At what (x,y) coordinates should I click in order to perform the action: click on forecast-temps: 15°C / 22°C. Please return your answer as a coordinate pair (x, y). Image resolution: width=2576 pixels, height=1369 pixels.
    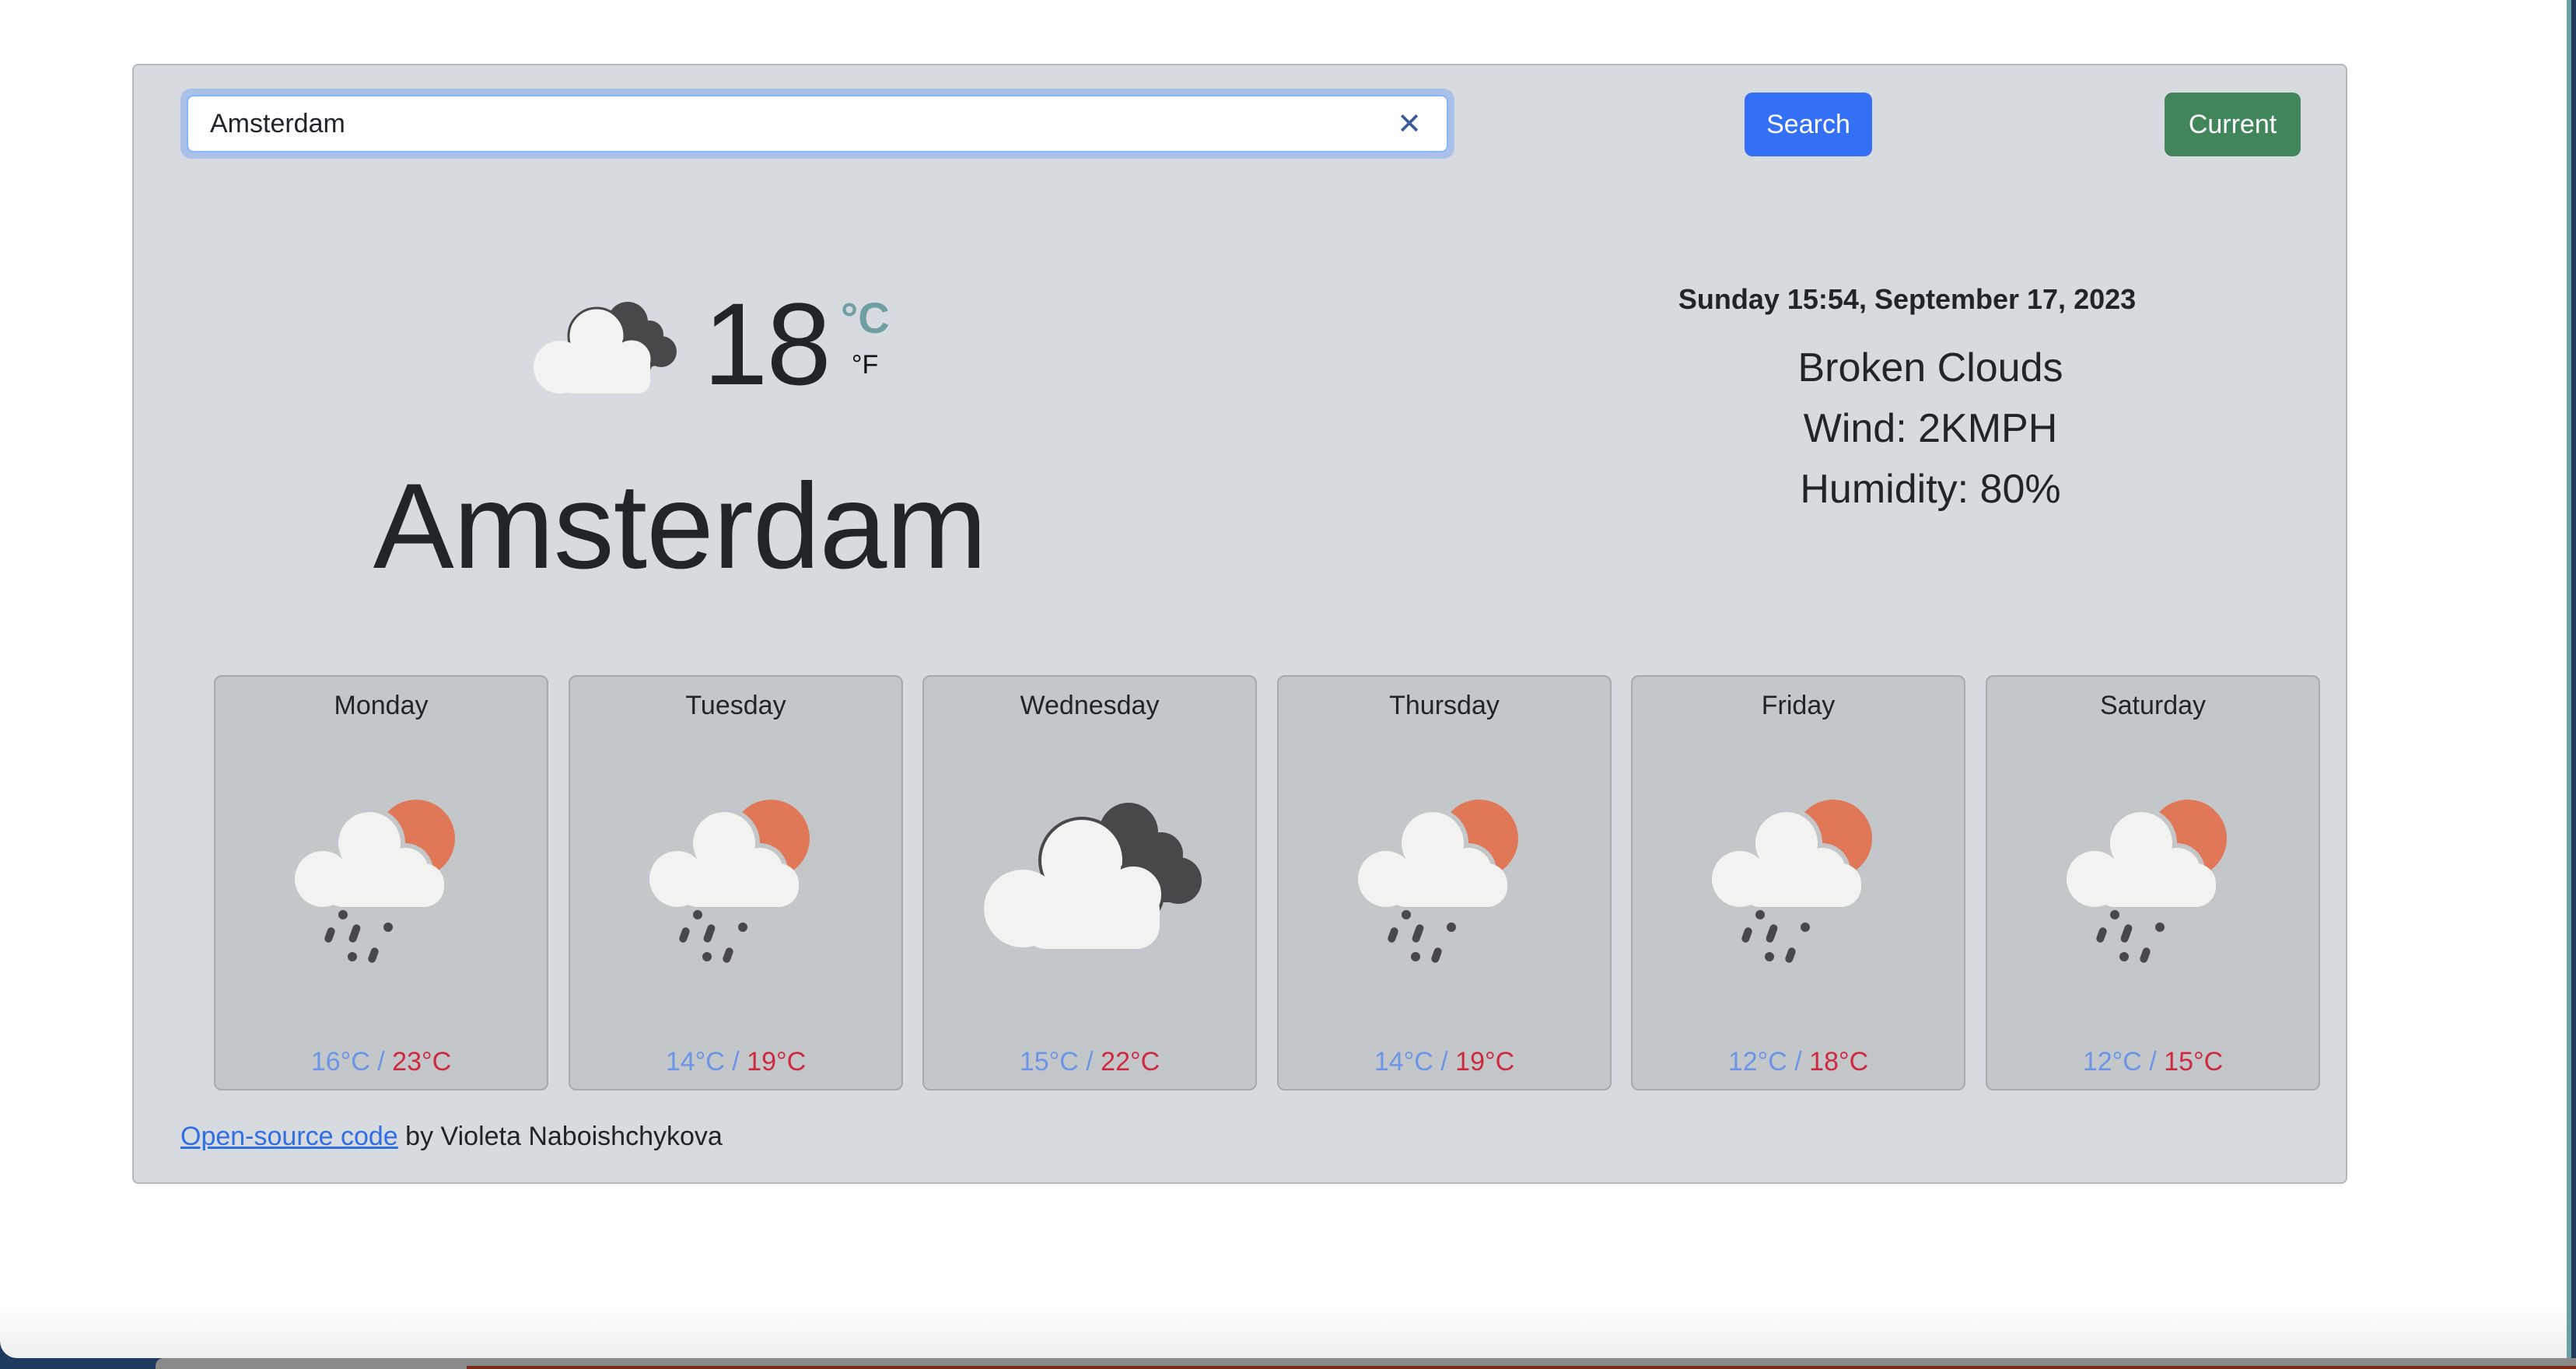
    Looking at the image, I should click on (1090, 1062).